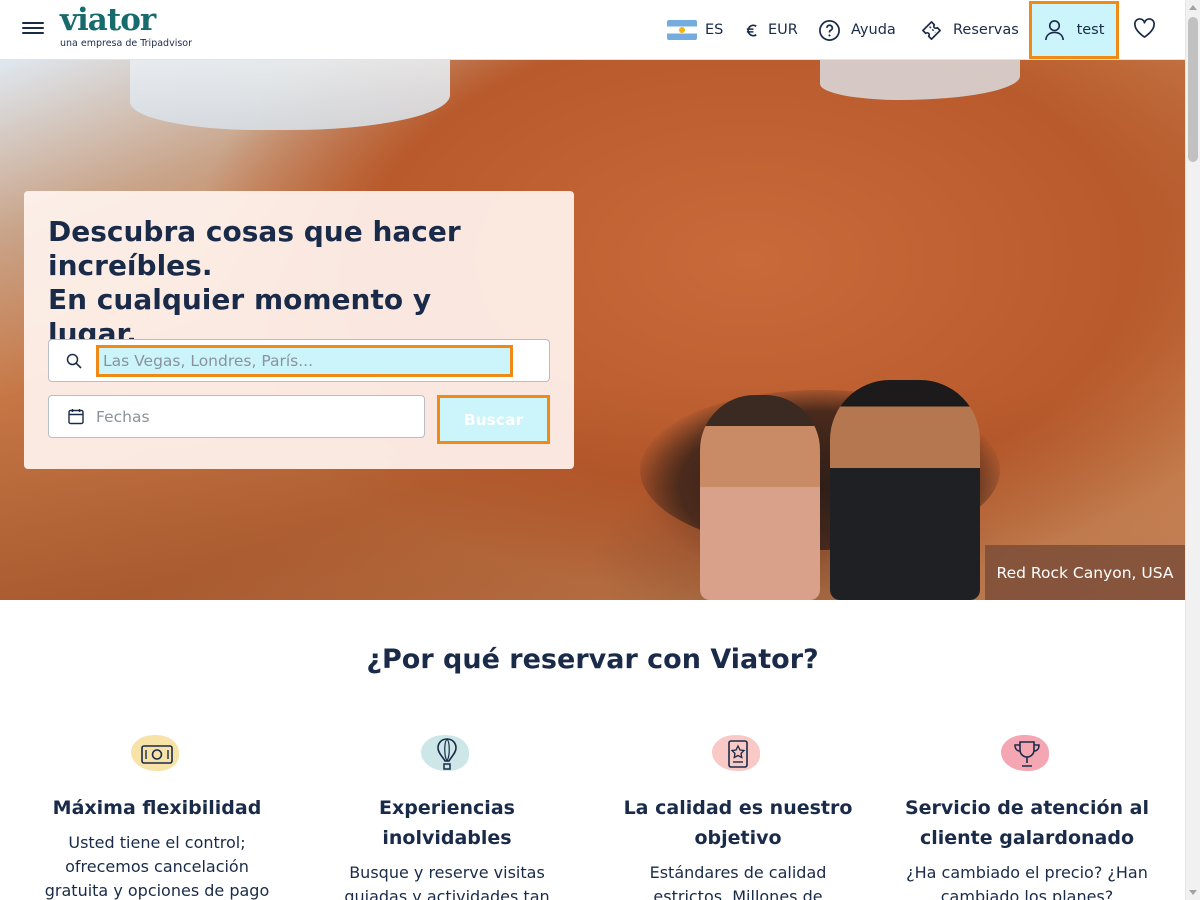 This screenshot has width=1200, height=900. I want to click on money-icon, so click(157, 754).